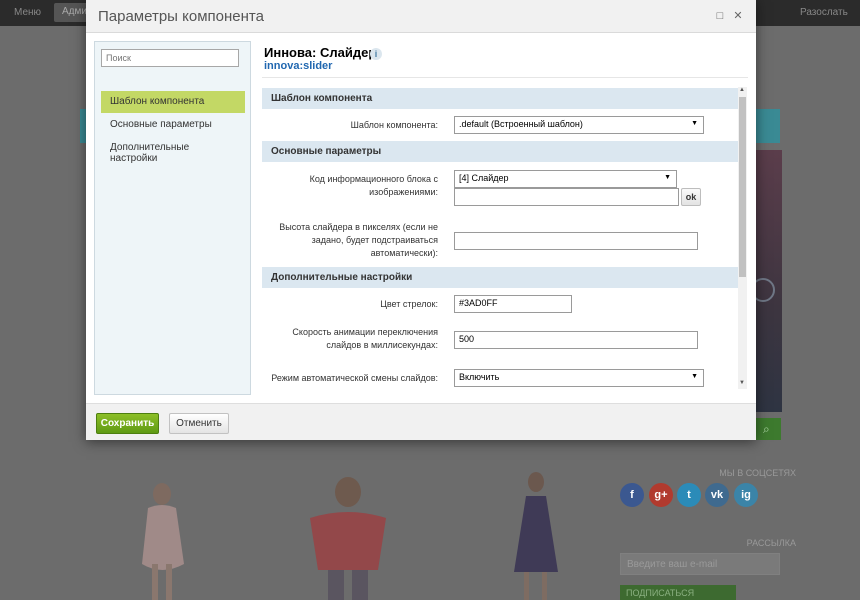 Image resolution: width=860 pixels, height=600 pixels. What do you see at coordinates (409, 304) in the screenshot?
I see `arrow-color-label: Цвет стрелок:` at bounding box center [409, 304].